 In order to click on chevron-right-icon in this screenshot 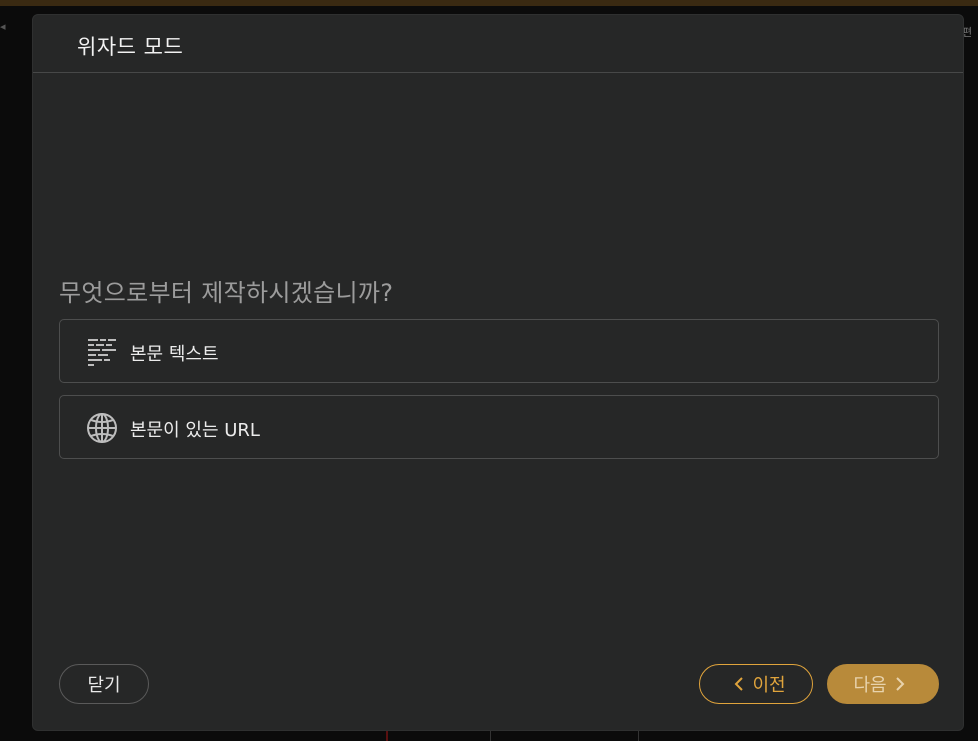, I will do `click(900, 684)`.